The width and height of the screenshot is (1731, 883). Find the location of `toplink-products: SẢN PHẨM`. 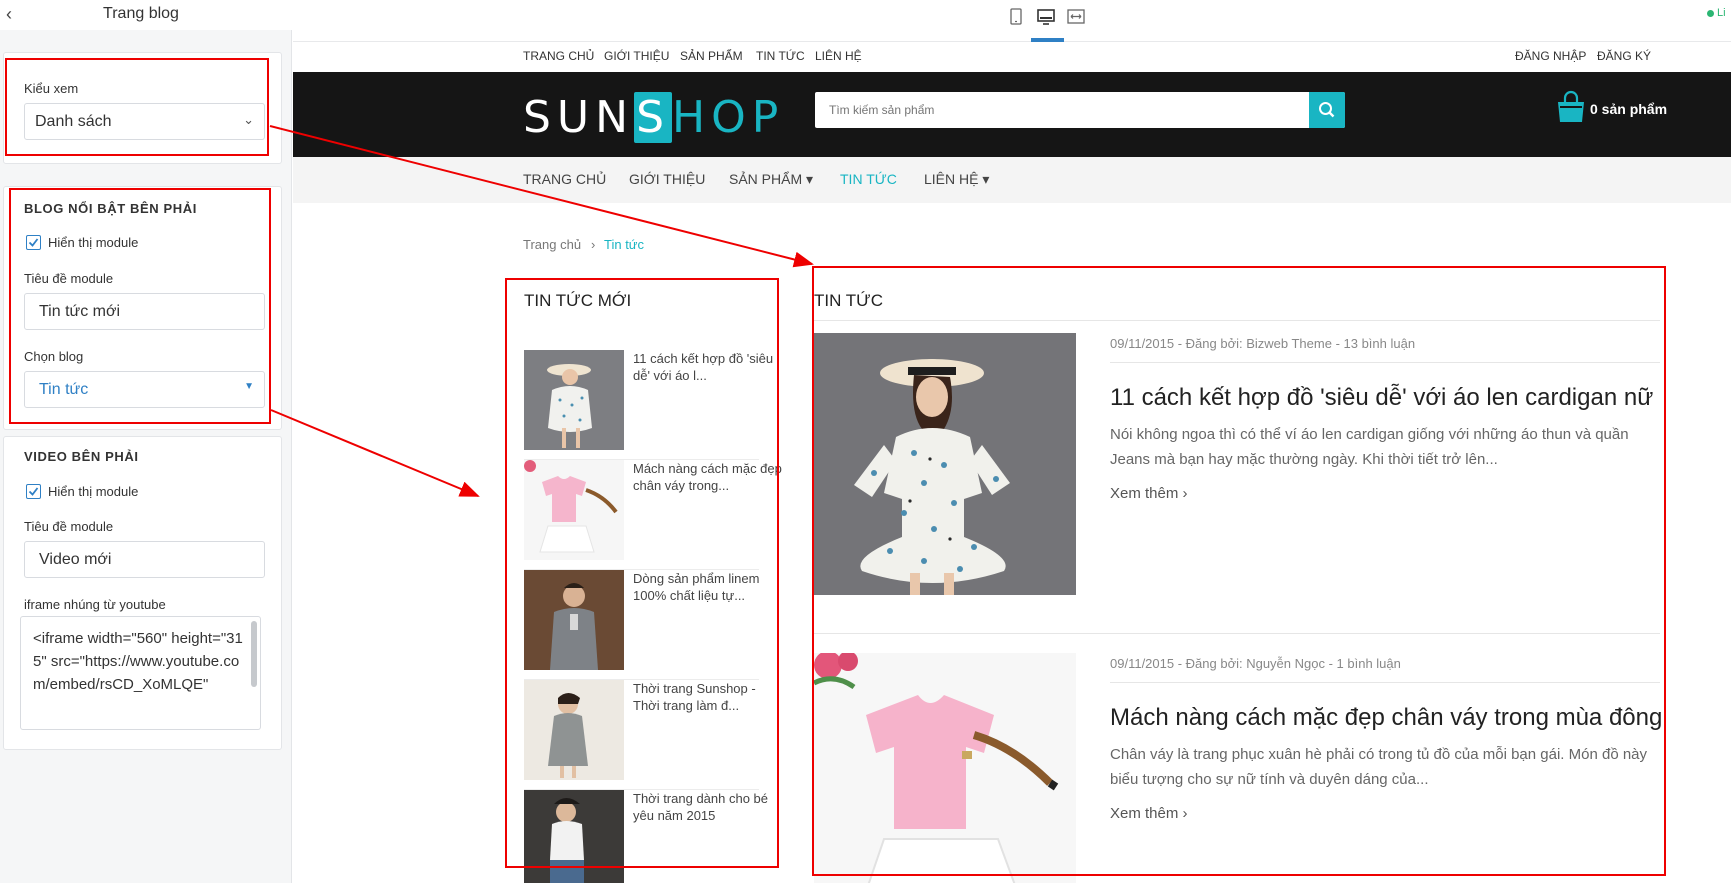

toplink-products: SẢN PHẨM is located at coordinates (711, 56).